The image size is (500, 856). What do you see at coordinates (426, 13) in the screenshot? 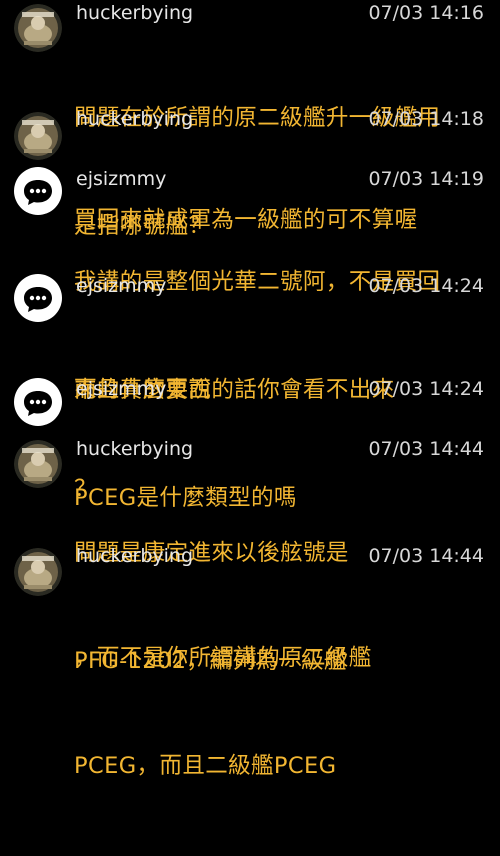
I see `comment-timestamp: 07/03 14:16` at bounding box center [426, 13].